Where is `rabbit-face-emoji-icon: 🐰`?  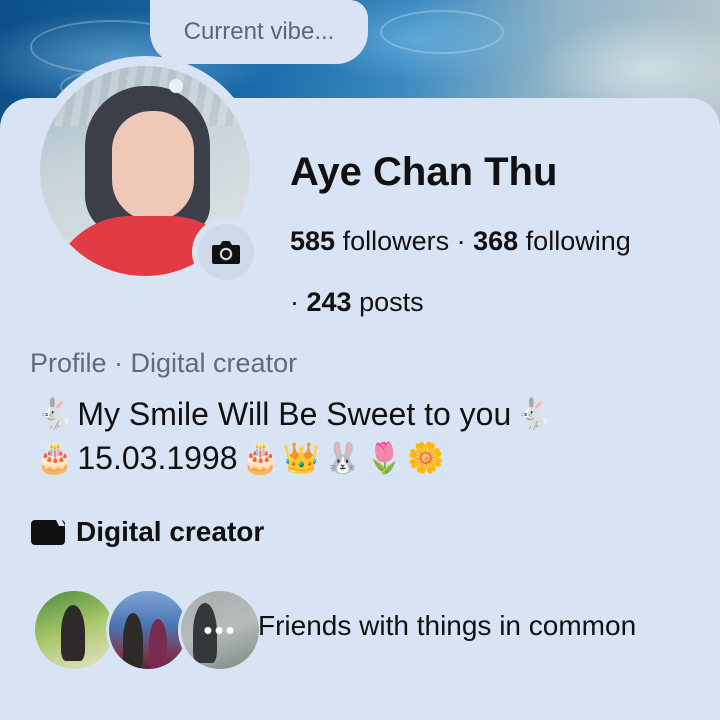 rabbit-face-emoji-icon: 🐰 is located at coordinates (343, 458).